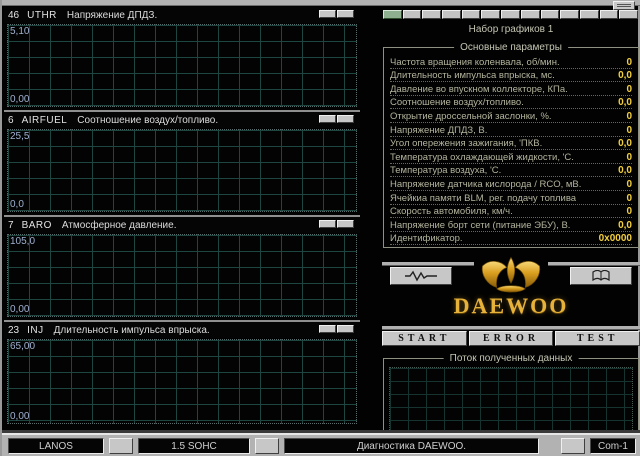 The image size is (640, 456). I want to click on chart-code: INJ, so click(35, 330).